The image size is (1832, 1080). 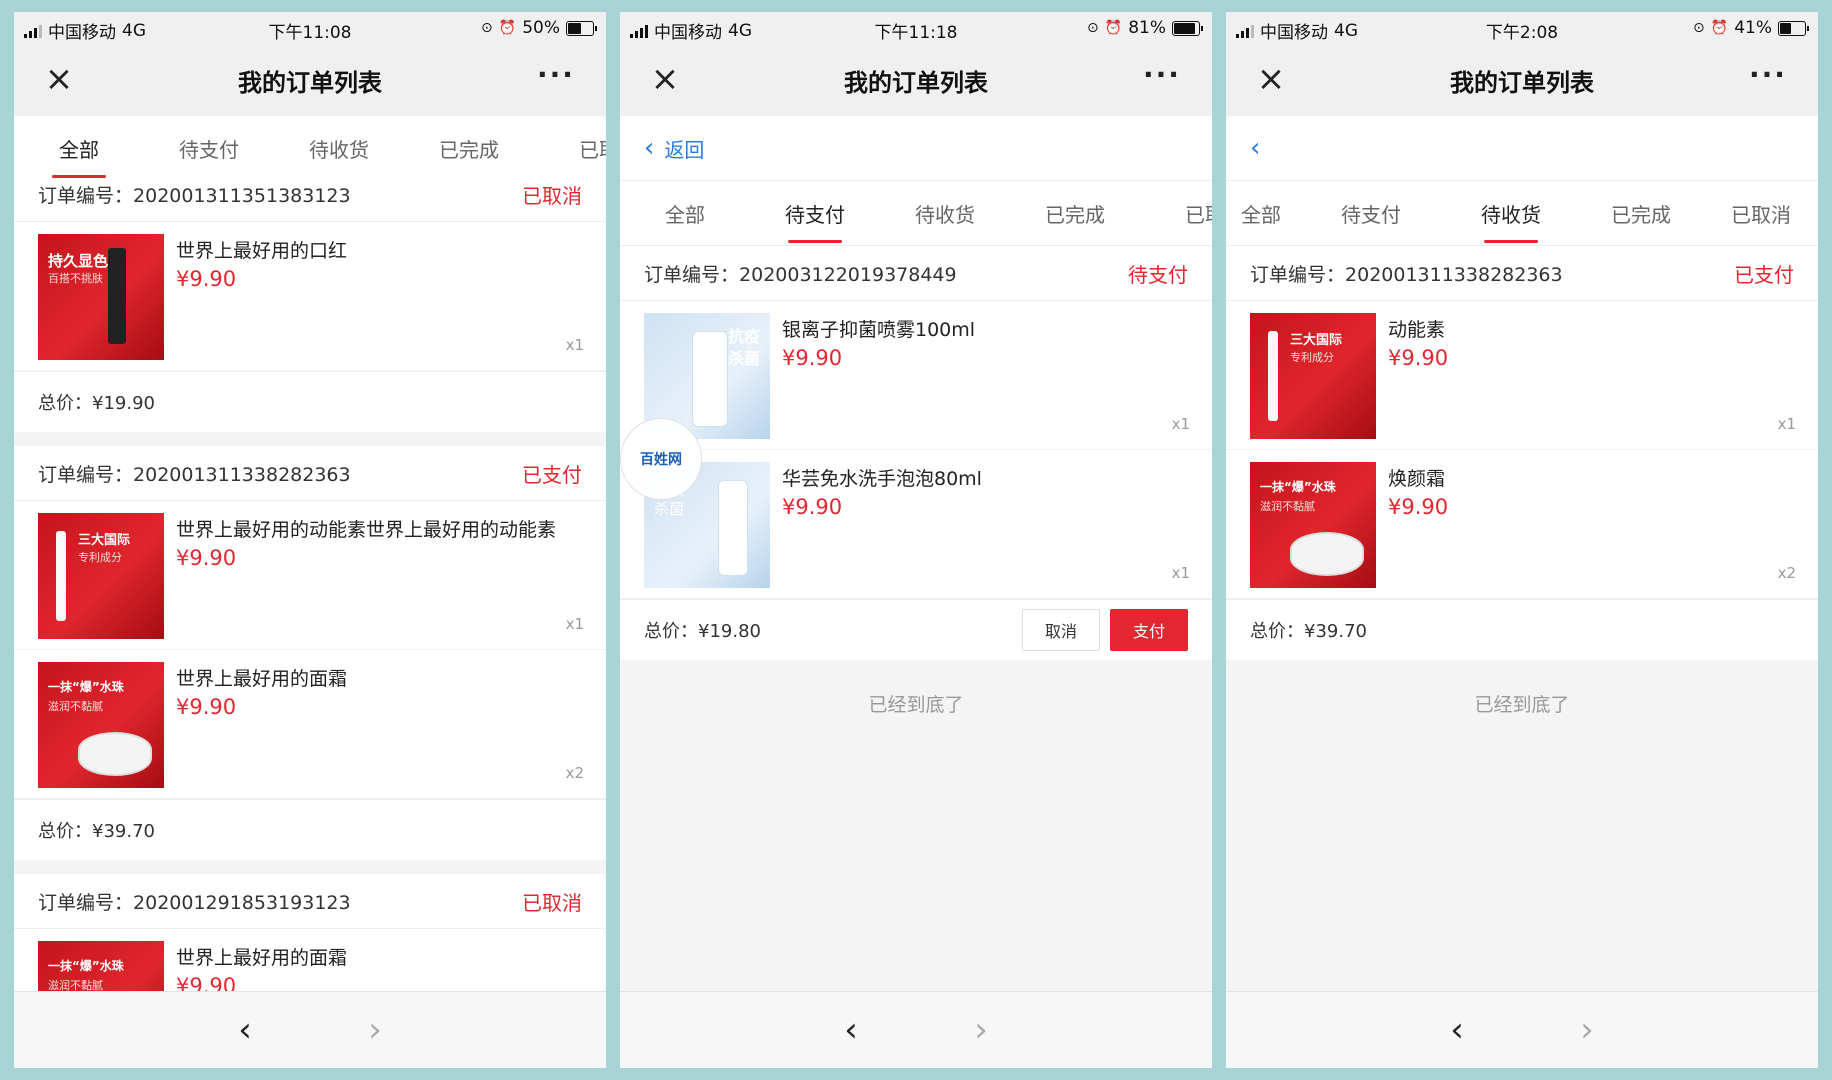 I want to click on order-item: 持久显色 百搭不挑肤 世界上最好用的口红 ¥9.90 x1, so click(x=310, y=296).